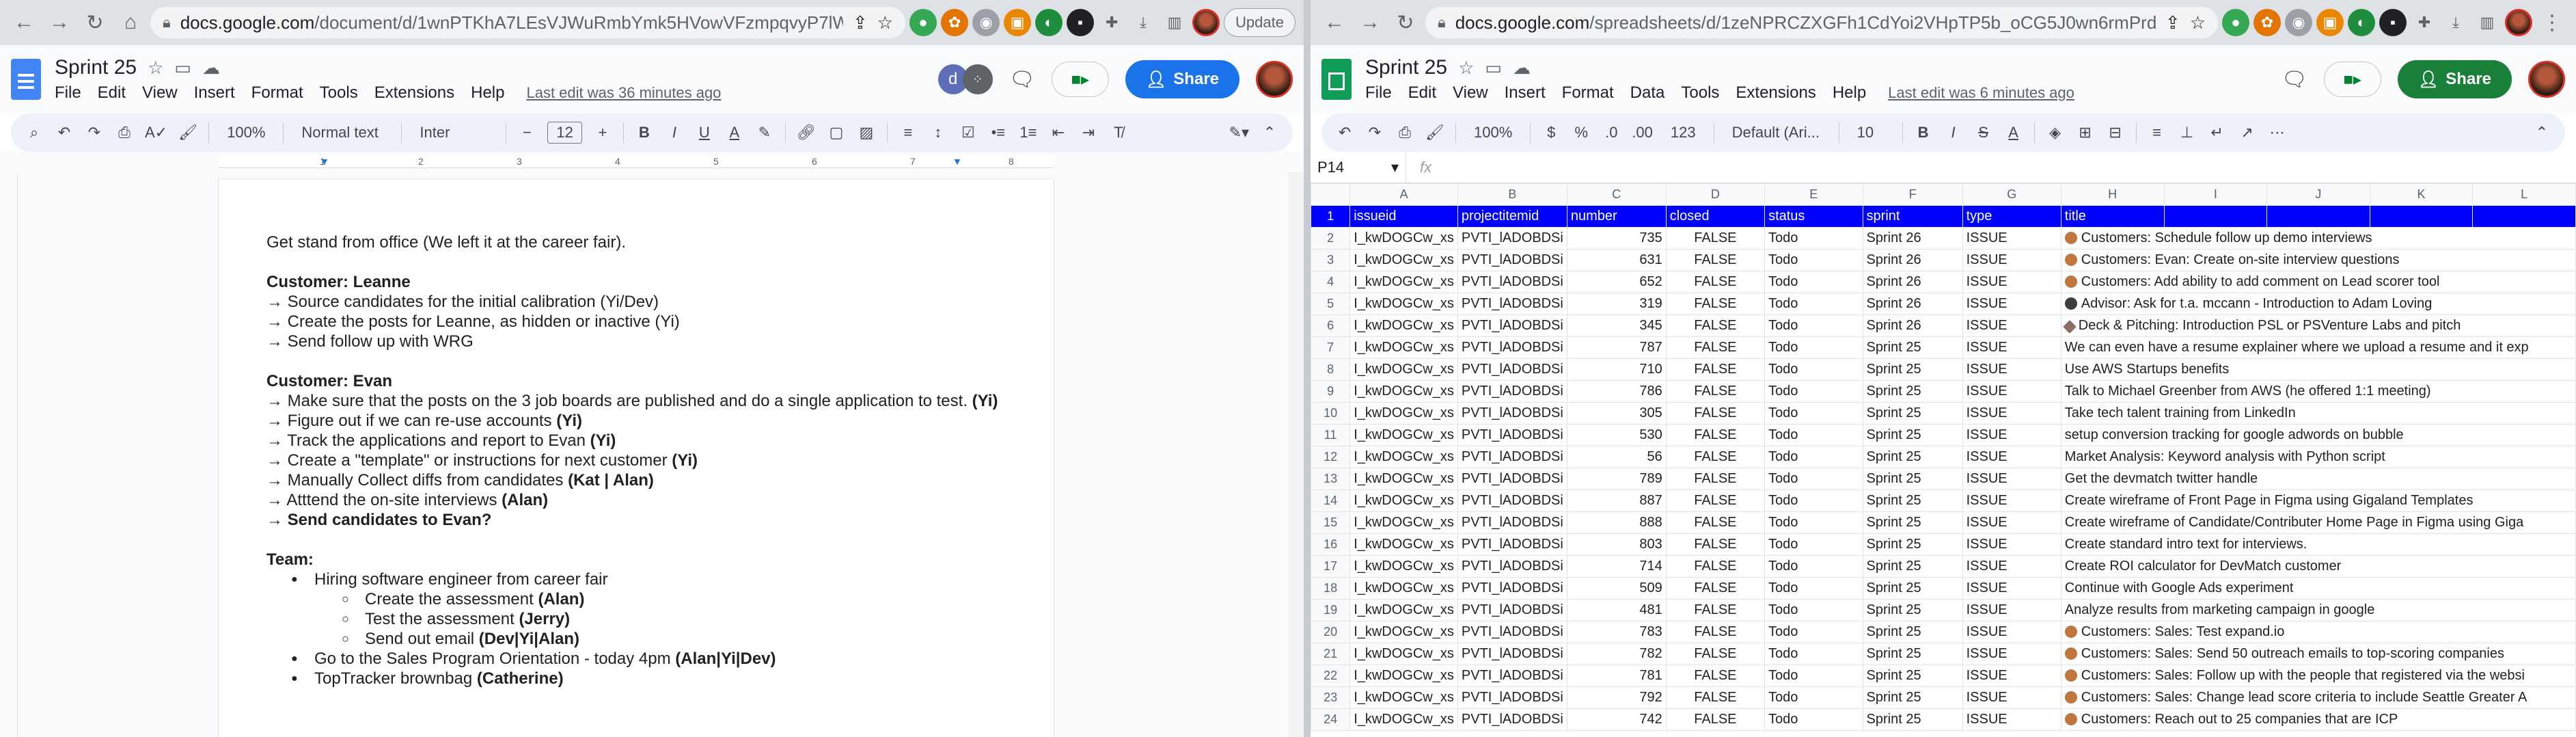 The width and height of the screenshot is (2576, 737). I want to click on extension-icon: ◐, so click(1049, 22).